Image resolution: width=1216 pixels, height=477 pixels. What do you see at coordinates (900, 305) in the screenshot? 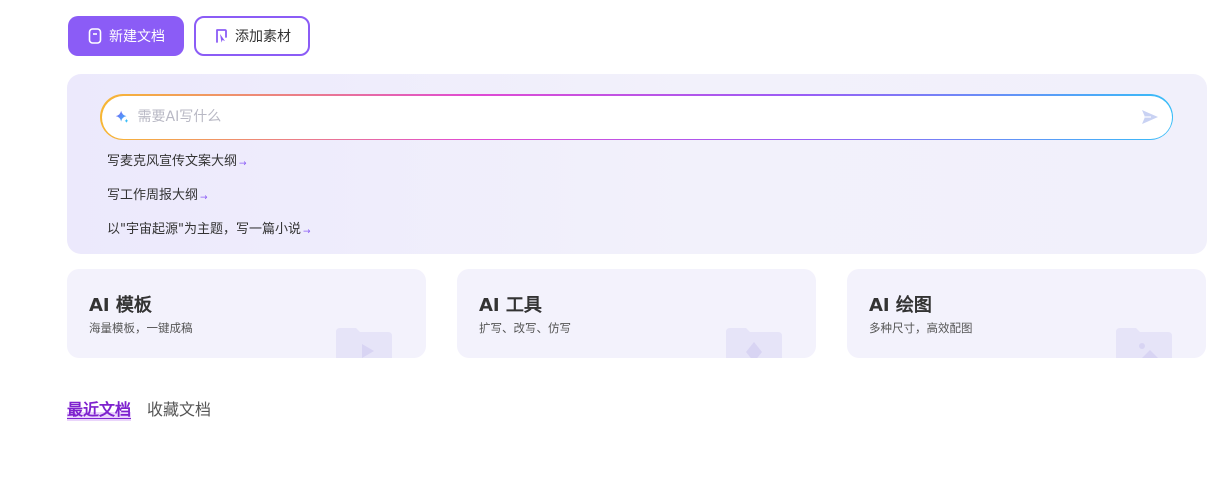
I see `card-title: AI 绘图` at bounding box center [900, 305].